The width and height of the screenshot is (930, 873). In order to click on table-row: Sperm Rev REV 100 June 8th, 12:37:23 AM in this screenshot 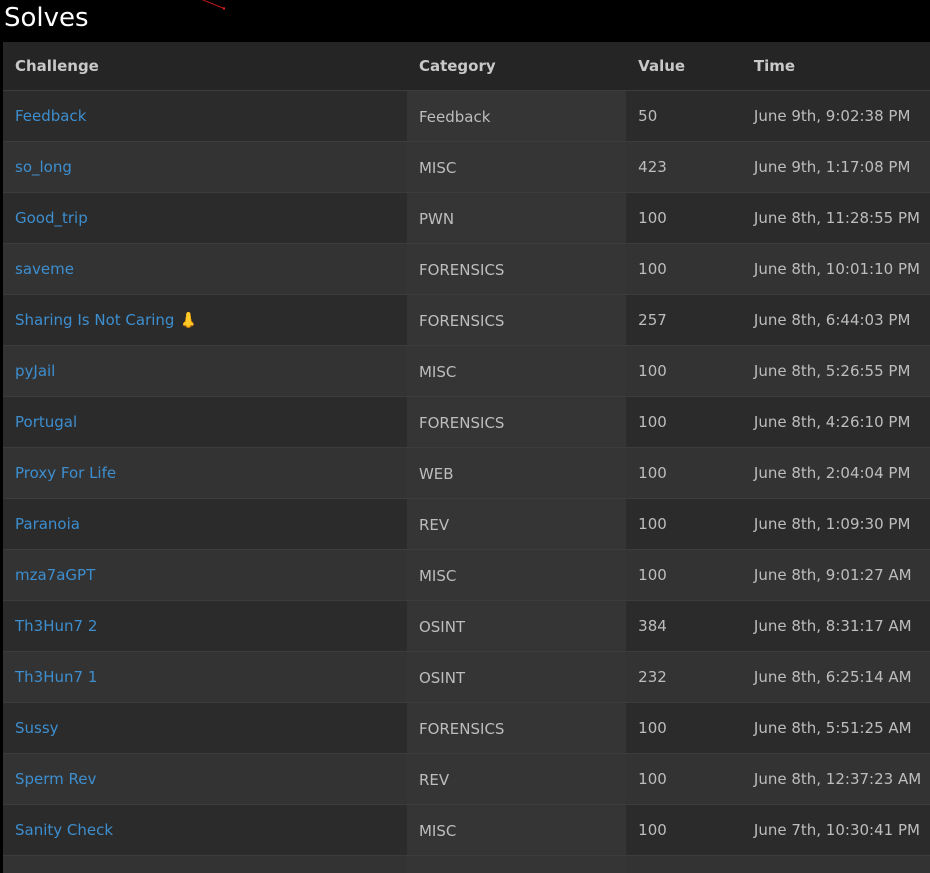, I will do `click(466, 779)`.